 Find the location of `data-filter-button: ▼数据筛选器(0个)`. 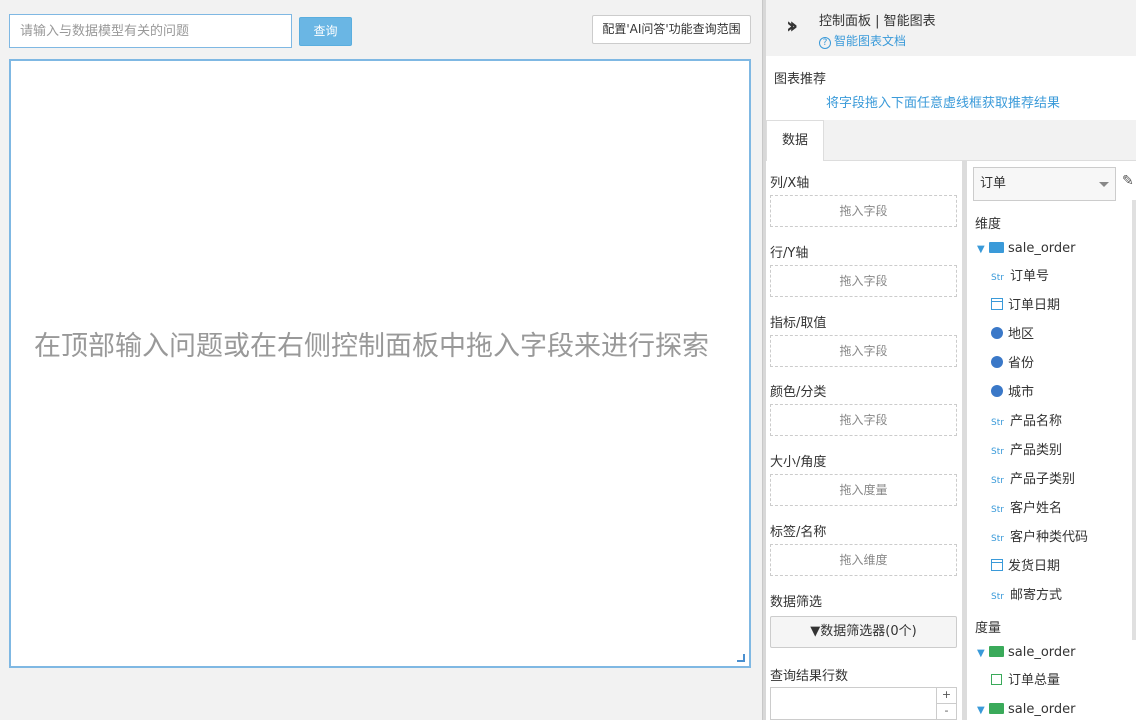

data-filter-button: ▼数据筛选器(0个) is located at coordinates (863, 632).